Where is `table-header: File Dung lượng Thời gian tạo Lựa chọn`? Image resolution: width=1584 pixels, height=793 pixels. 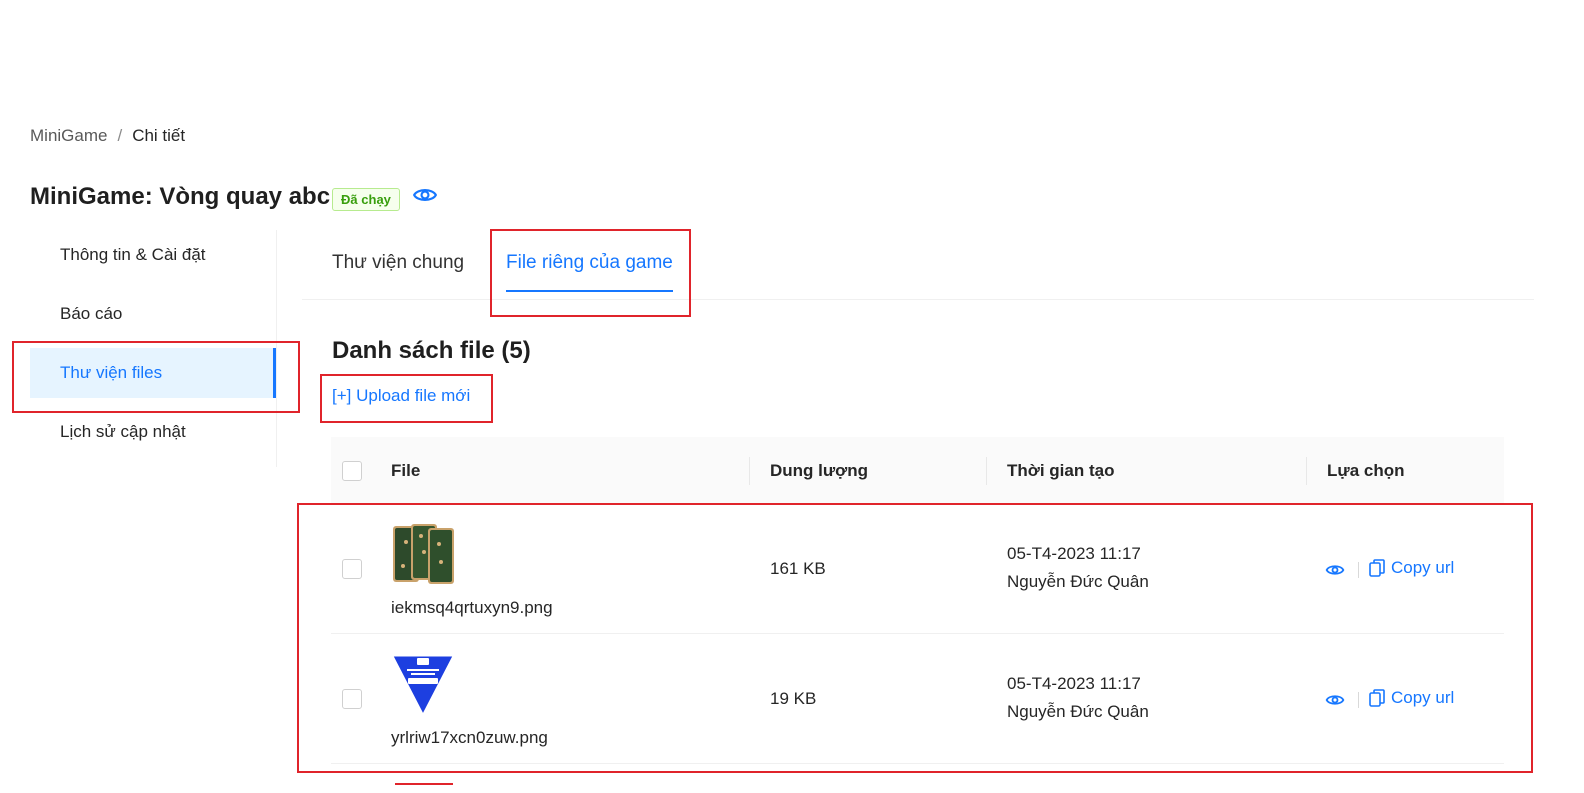 table-header: File Dung lượng Thời gian tạo Lựa chọn is located at coordinates (917, 470).